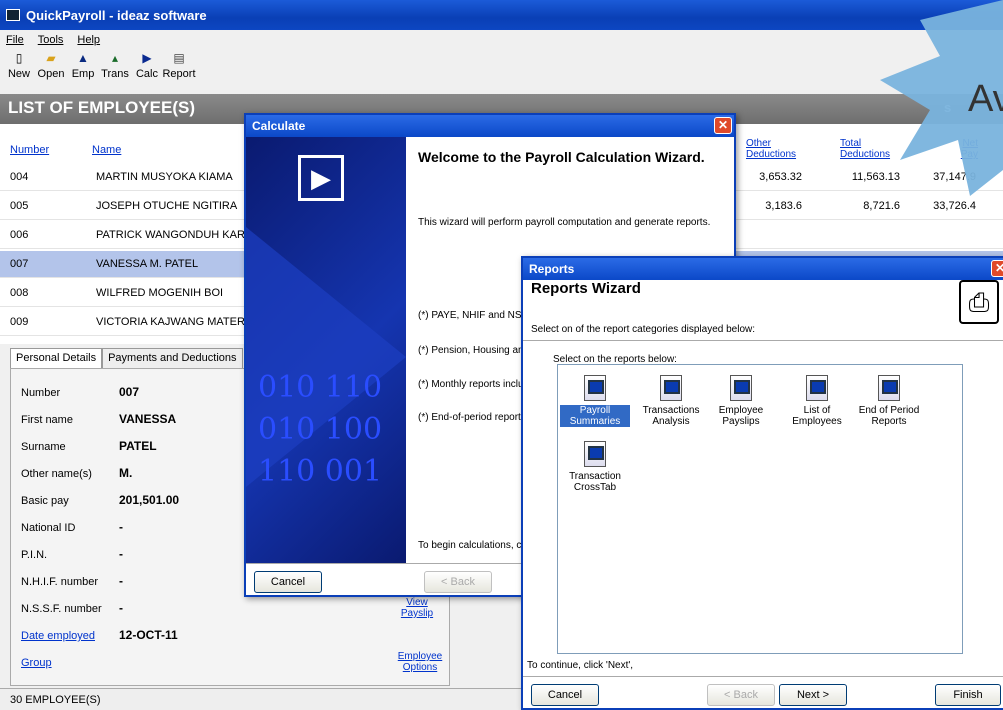 Image resolution: width=1003 pixels, height=710 pixels. I want to click on folder-icon: ▰, so click(51, 58).